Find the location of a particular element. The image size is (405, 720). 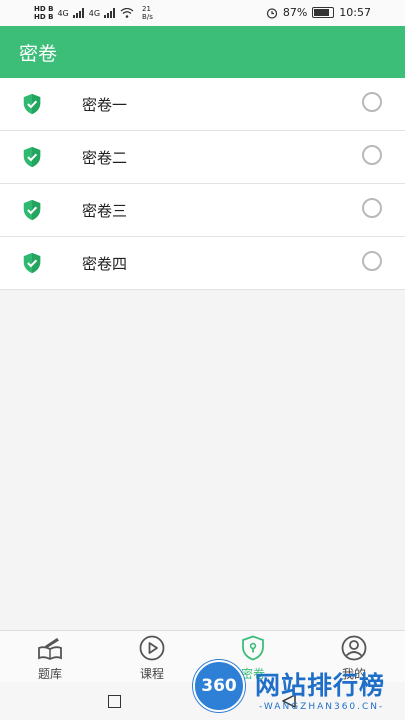

play-circle-icon is located at coordinates (152, 648).